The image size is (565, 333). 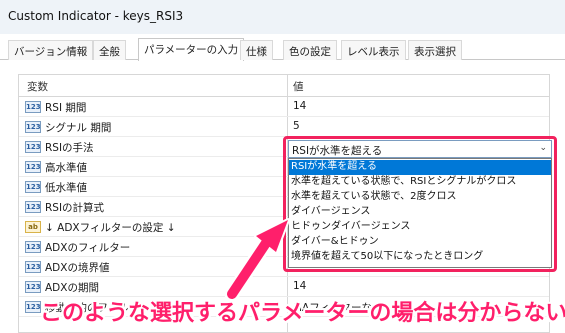 What do you see at coordinates (51, 50) in the screenshot?
I see `tab-version-info: バージョン情報` at bounding box center [51, 50].